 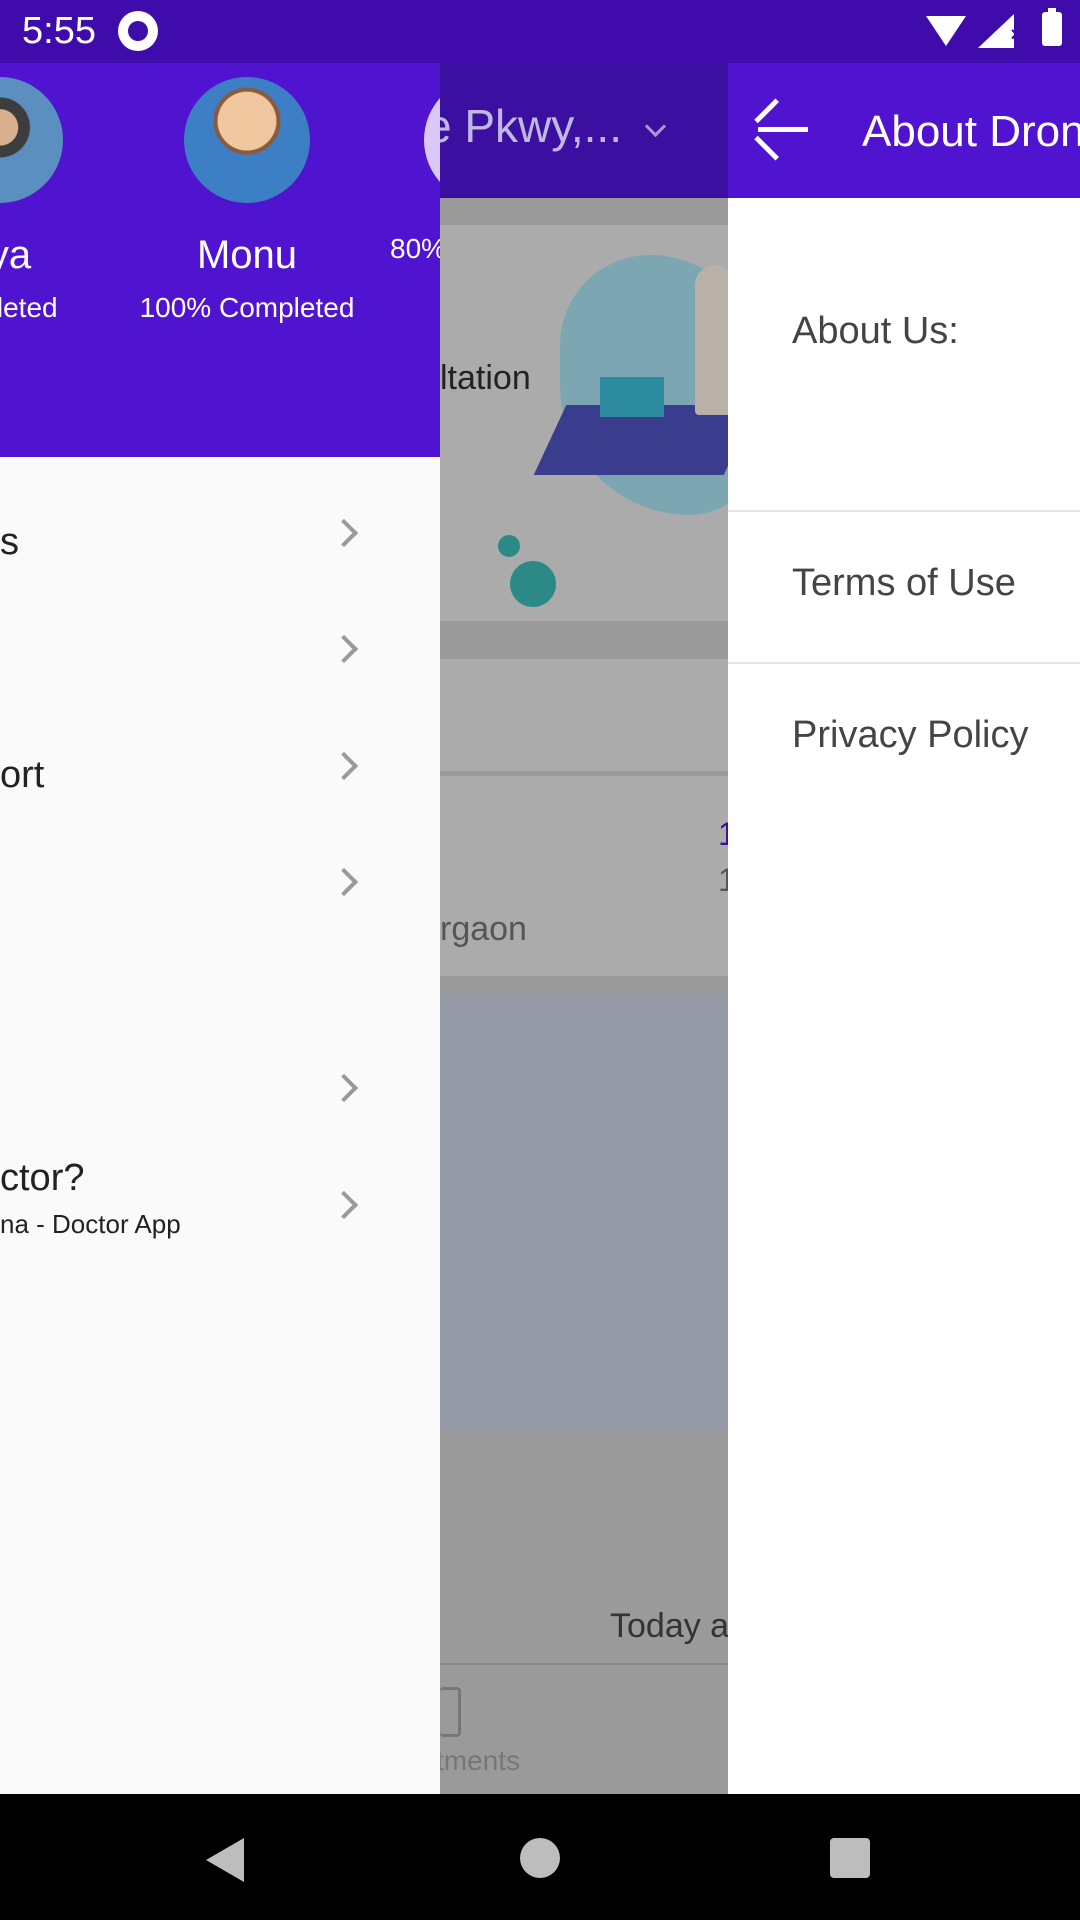 What do you see at coordinates (415, 248) in the screenshot?
I see `member-progress: 80%` at bounding box center [415, 248].